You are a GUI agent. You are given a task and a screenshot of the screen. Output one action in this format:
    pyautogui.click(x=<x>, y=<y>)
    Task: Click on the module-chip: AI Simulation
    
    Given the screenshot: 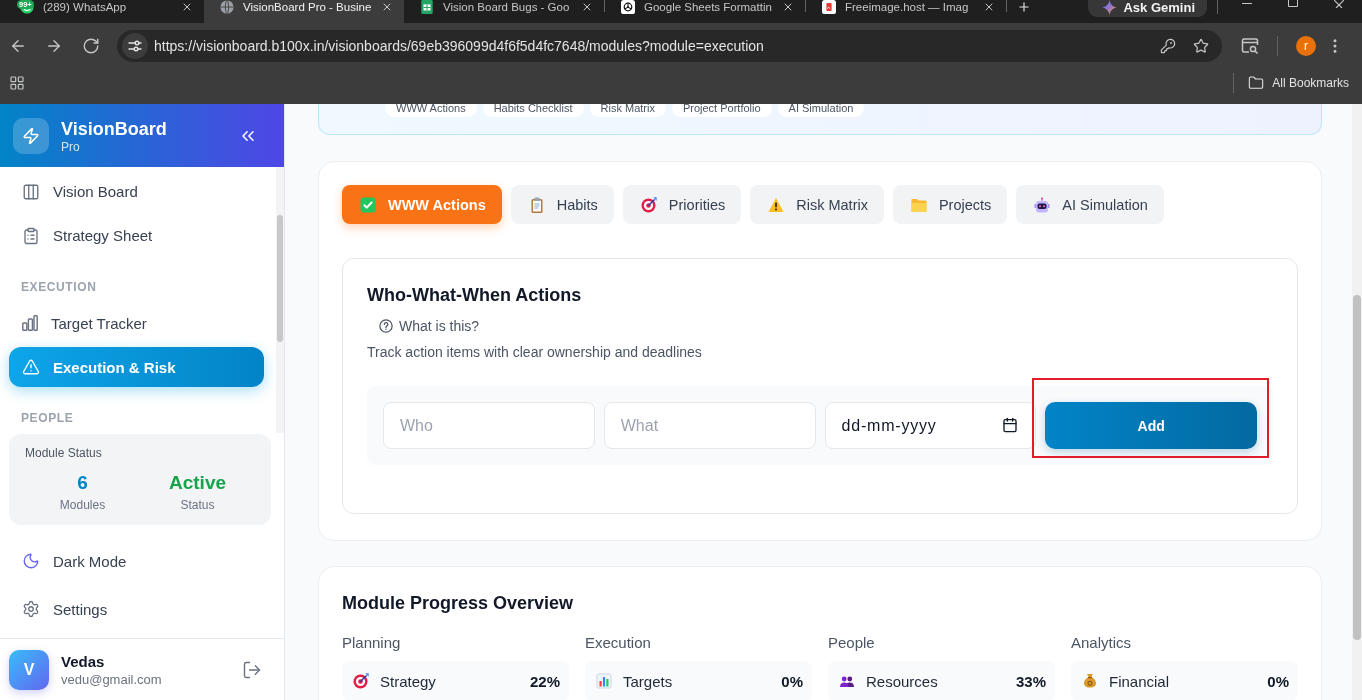 What is the action you would take?
    pyautogui.click(x=821, y=110)
    